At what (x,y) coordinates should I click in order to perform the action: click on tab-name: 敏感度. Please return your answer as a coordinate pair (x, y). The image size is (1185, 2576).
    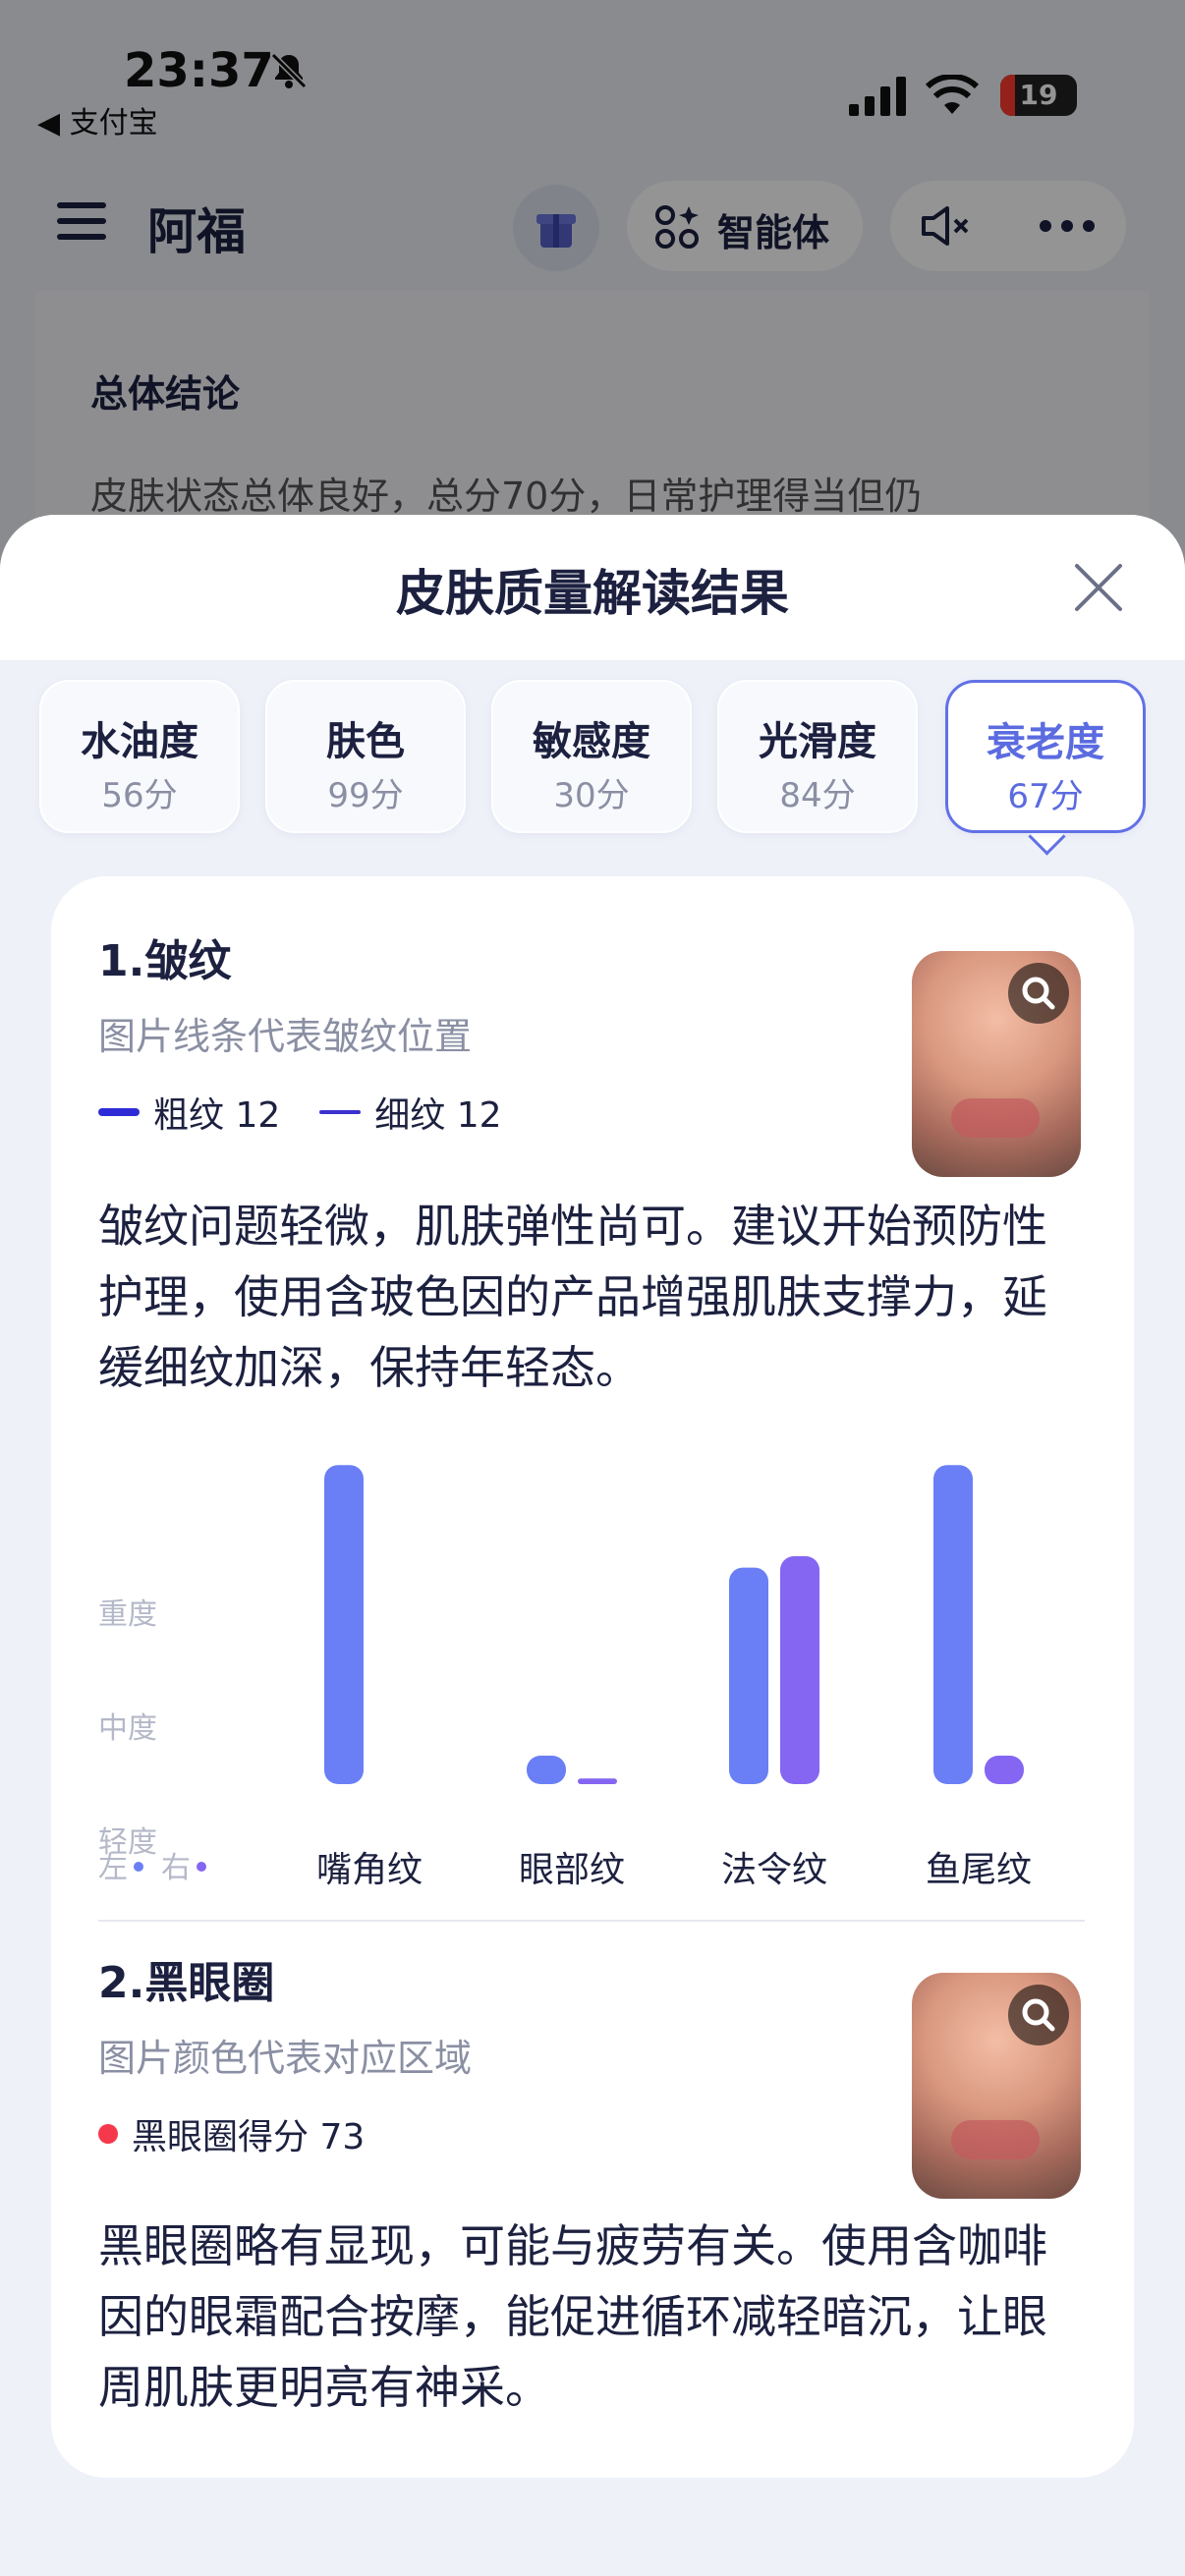
    Looking at the image, I should click on (592, 741).